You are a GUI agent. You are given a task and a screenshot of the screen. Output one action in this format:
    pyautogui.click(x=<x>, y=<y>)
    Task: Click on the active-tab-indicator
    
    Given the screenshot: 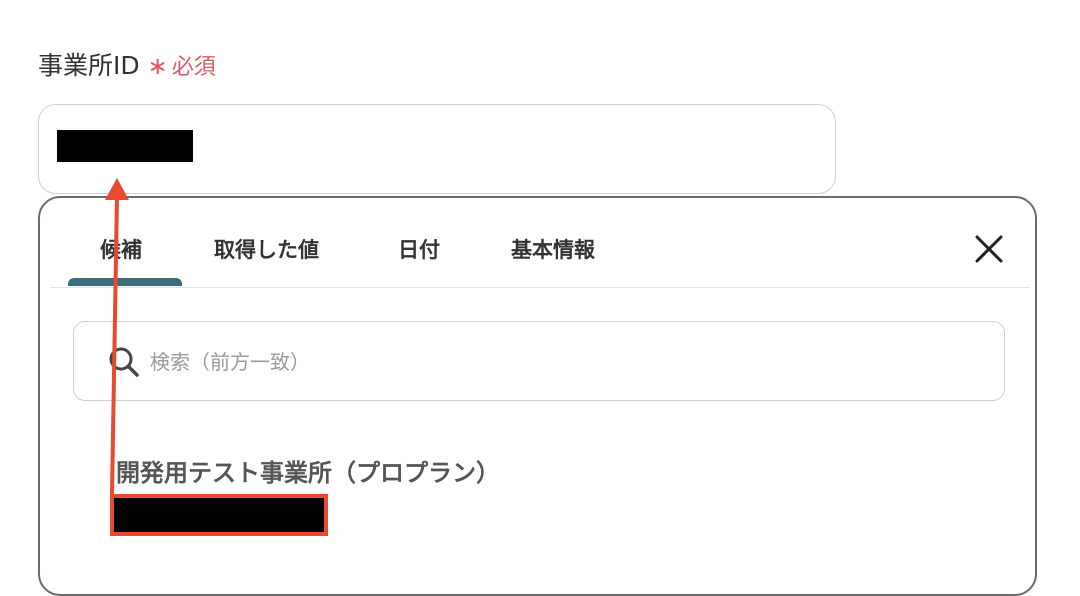 What is the action you would take?
    pyautogui.click(x=125, y=282)
    